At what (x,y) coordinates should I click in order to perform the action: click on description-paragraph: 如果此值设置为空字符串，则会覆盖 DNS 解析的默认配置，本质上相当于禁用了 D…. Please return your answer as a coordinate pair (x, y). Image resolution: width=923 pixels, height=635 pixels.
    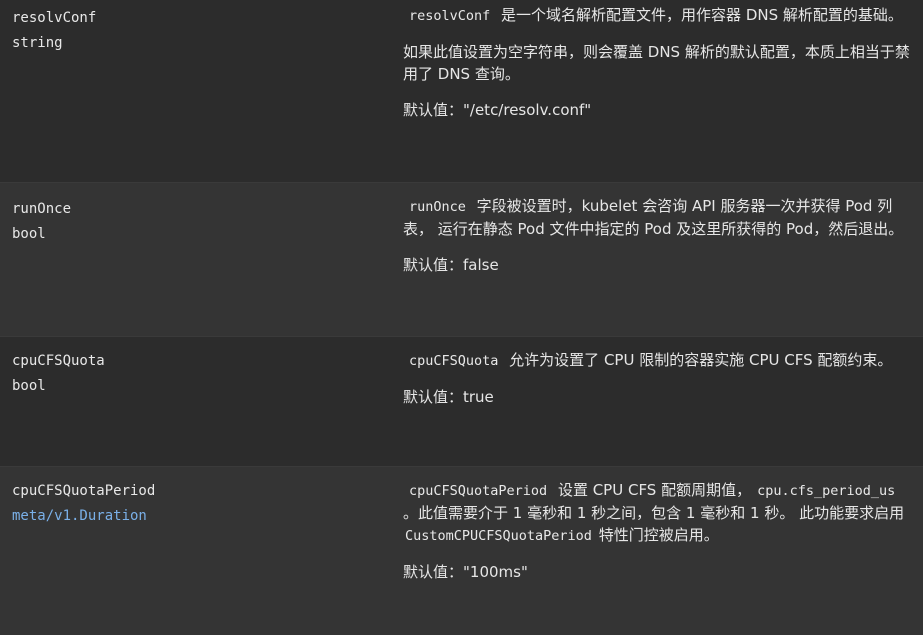
    Looking at the image, I should click on (656, 63).